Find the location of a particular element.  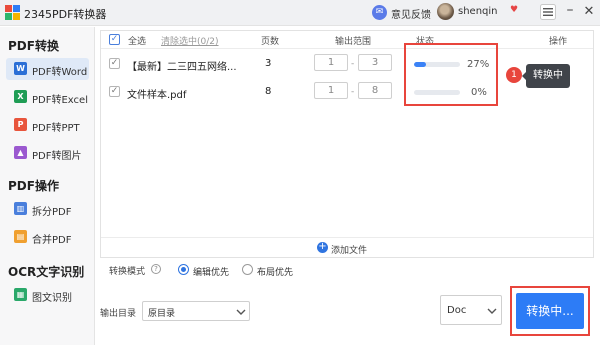

section-title-pdf-ops: PDF操作 is located at coordinates (33, 186).